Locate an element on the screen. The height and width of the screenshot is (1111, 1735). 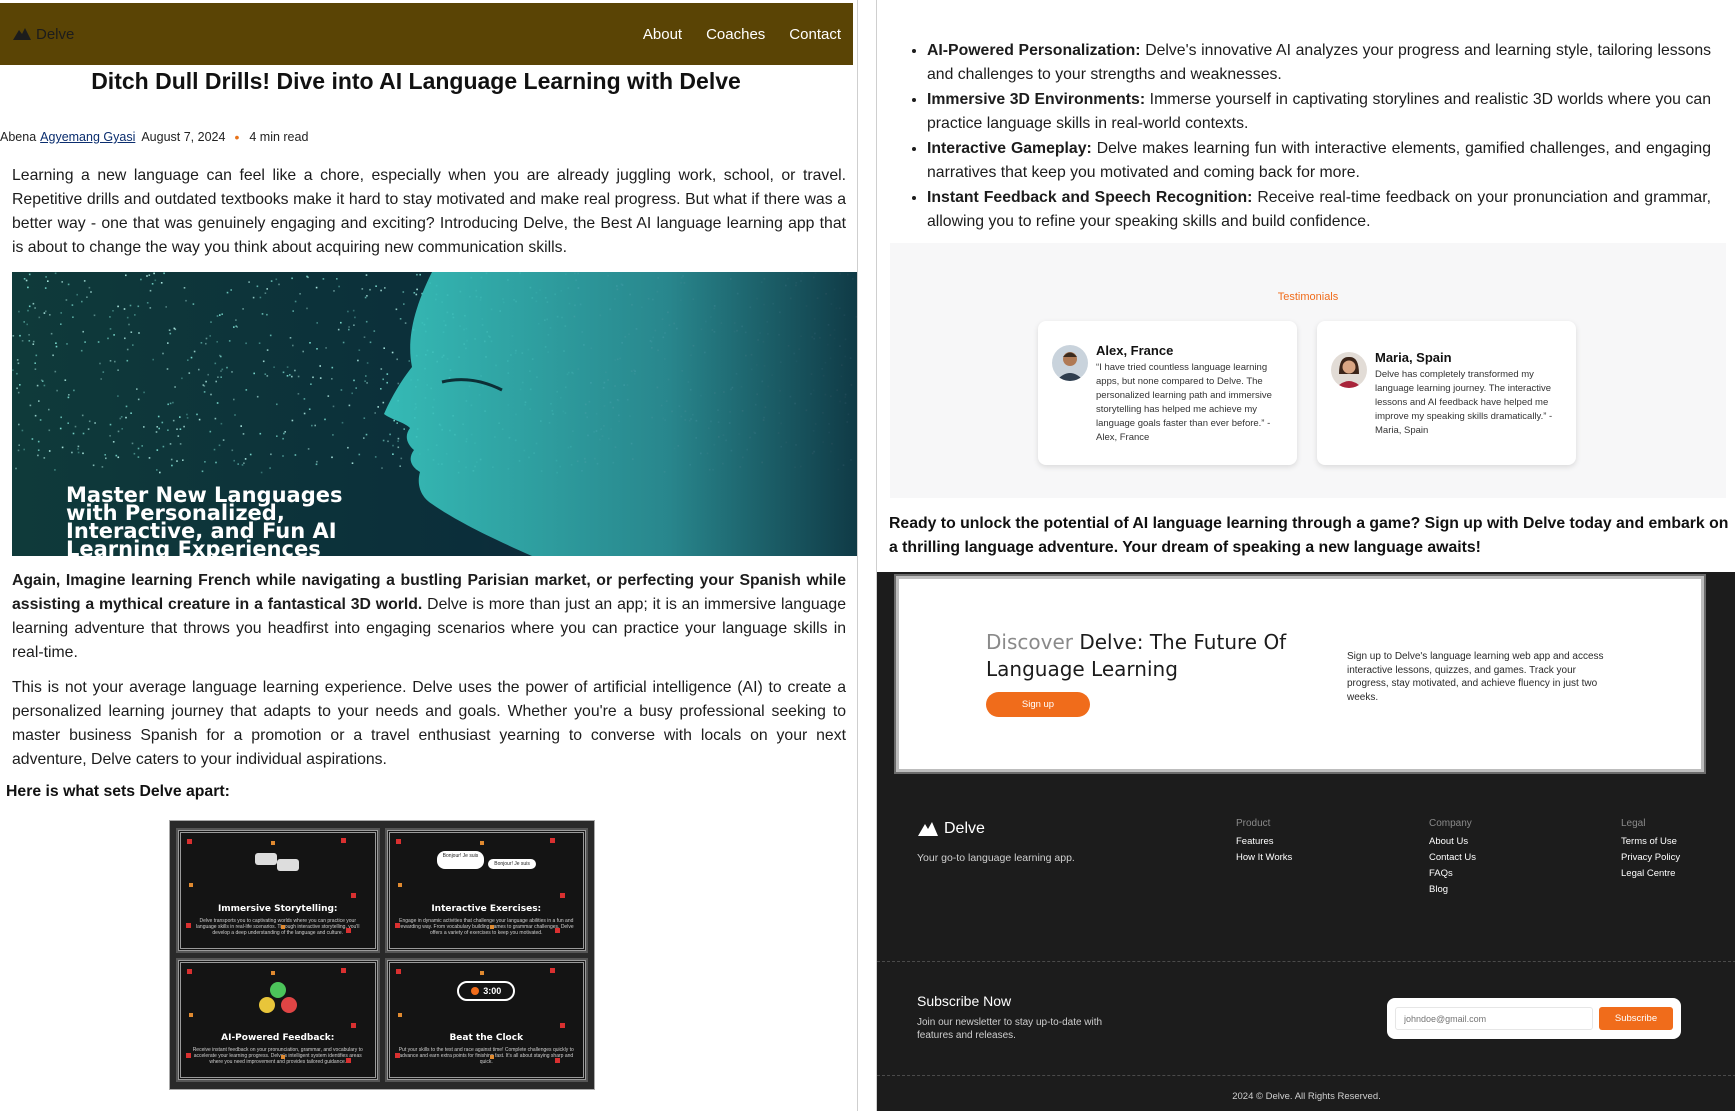
footer-column-heading: Product is located at coordinates (1253, 823).